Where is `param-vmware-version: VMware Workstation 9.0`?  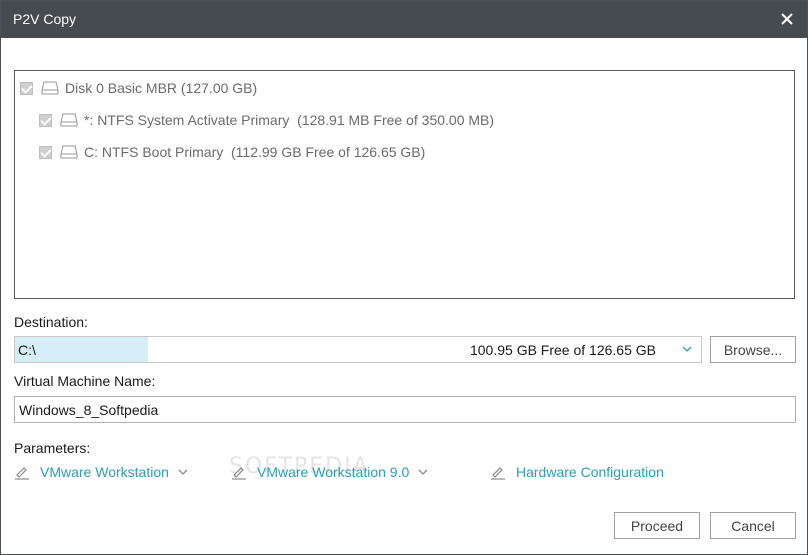
param-vmware-version: VMware Workstation 9.0 is located at coordinates (330, 472).